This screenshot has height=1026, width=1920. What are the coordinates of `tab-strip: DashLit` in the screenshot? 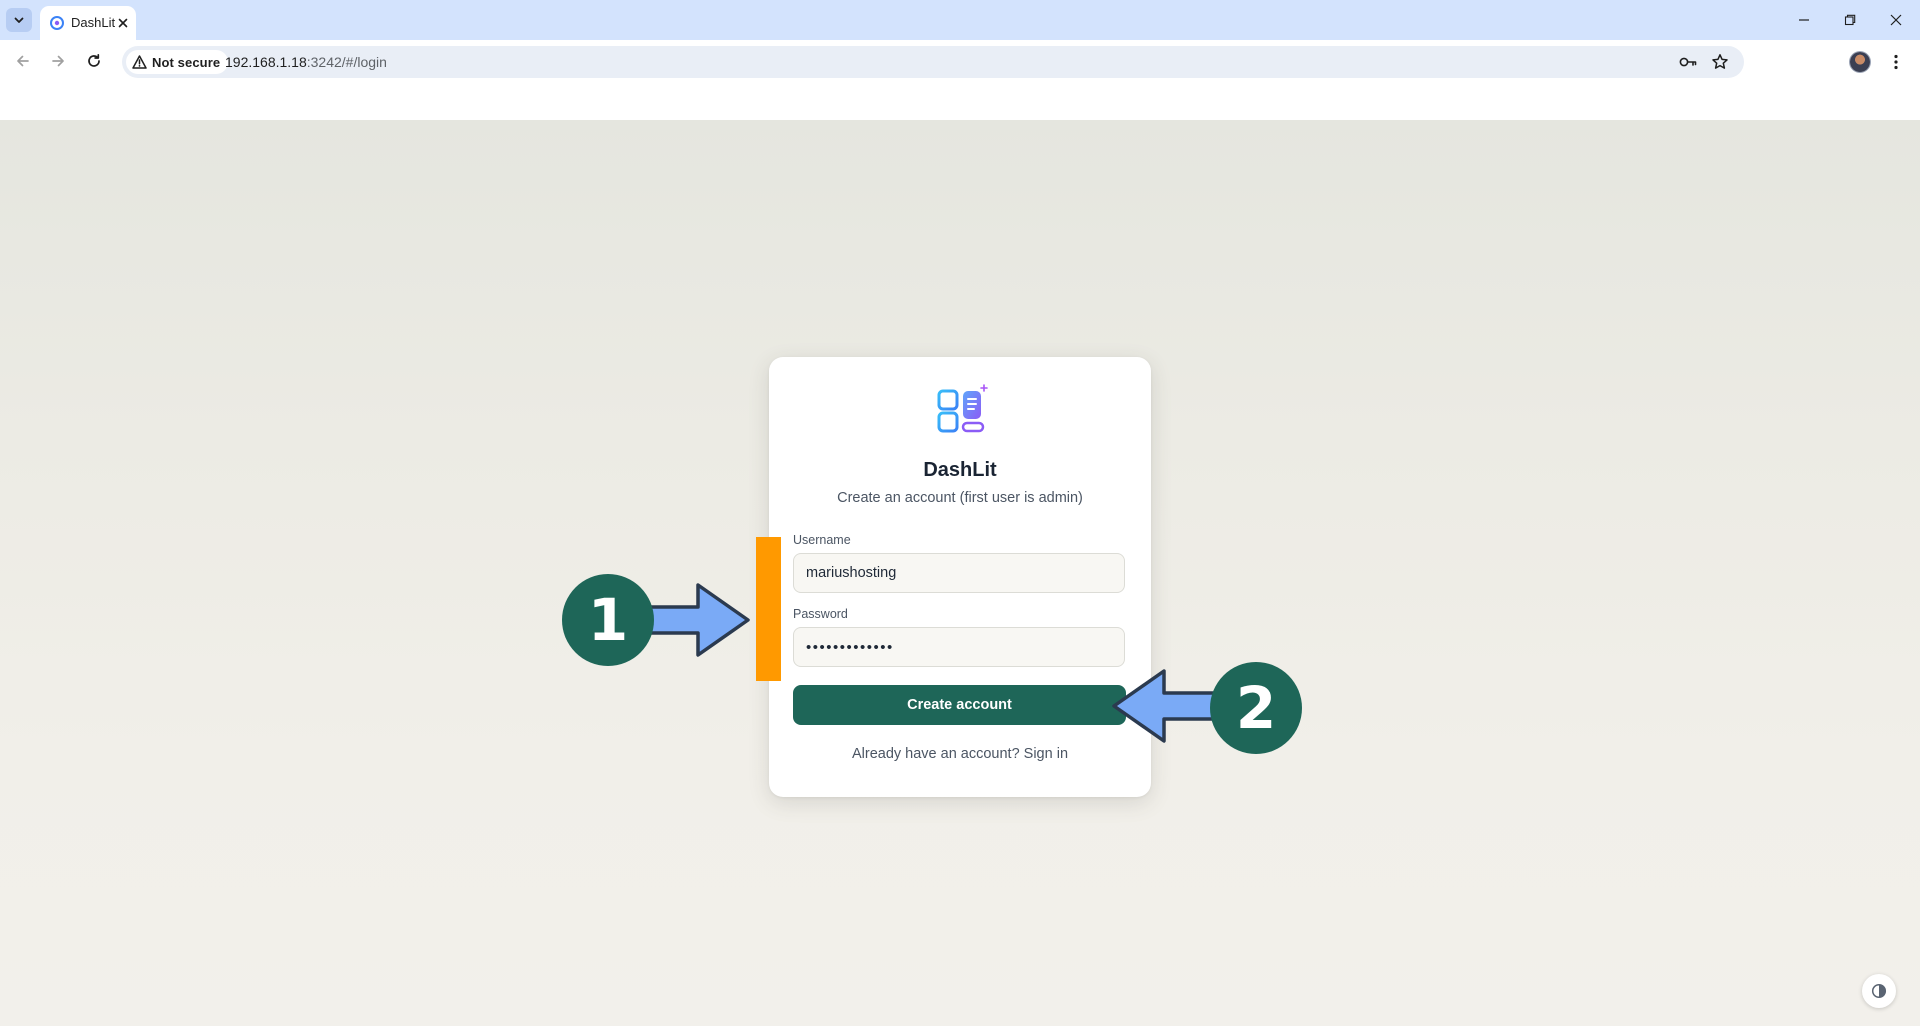 It's located at (960, 20).